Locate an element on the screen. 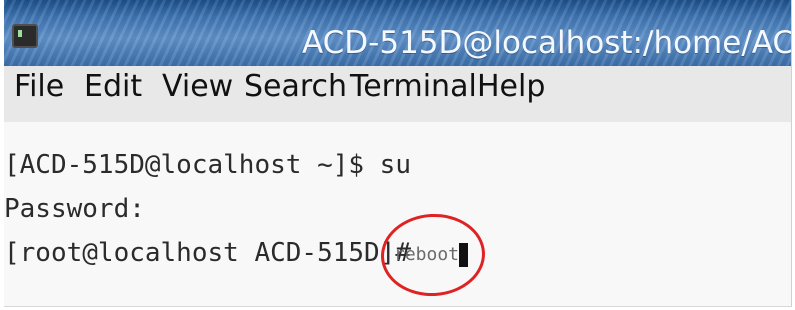  menu-file: File is located at coordinates (39, 87).